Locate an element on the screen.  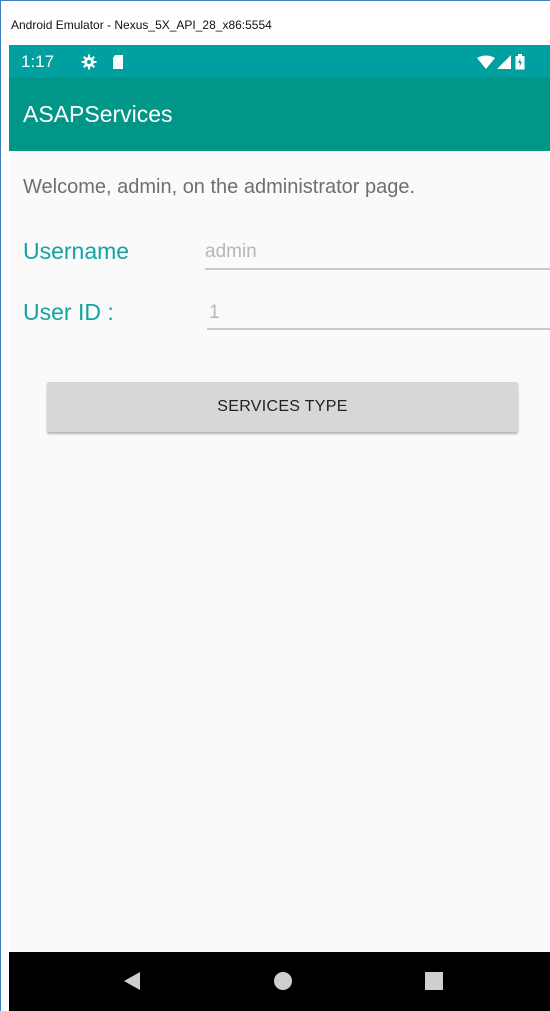
status-time: 1:17 is located at coordinates (38, 61).